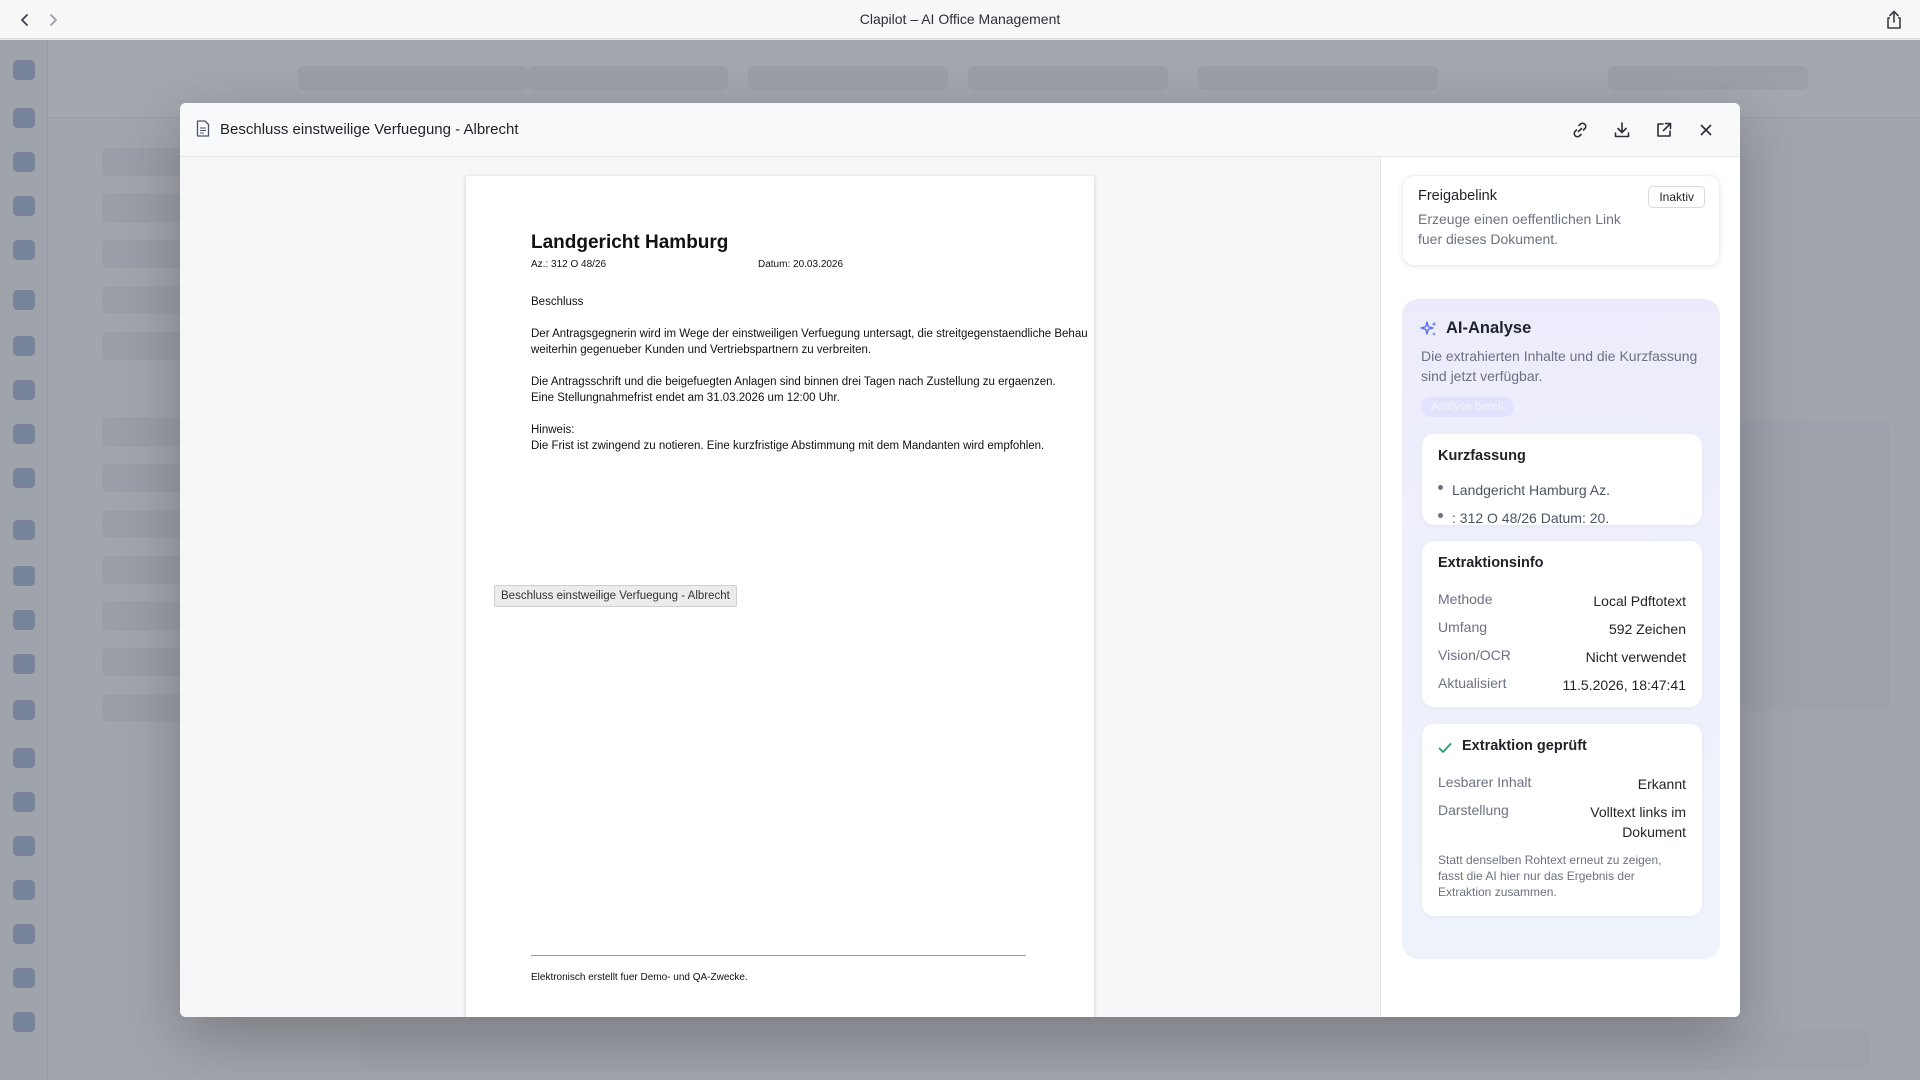 The width and height of the screenshot is (1920, 1080). I want to click on window-title: Clapilot – AI Office Management, so click(960, 19).